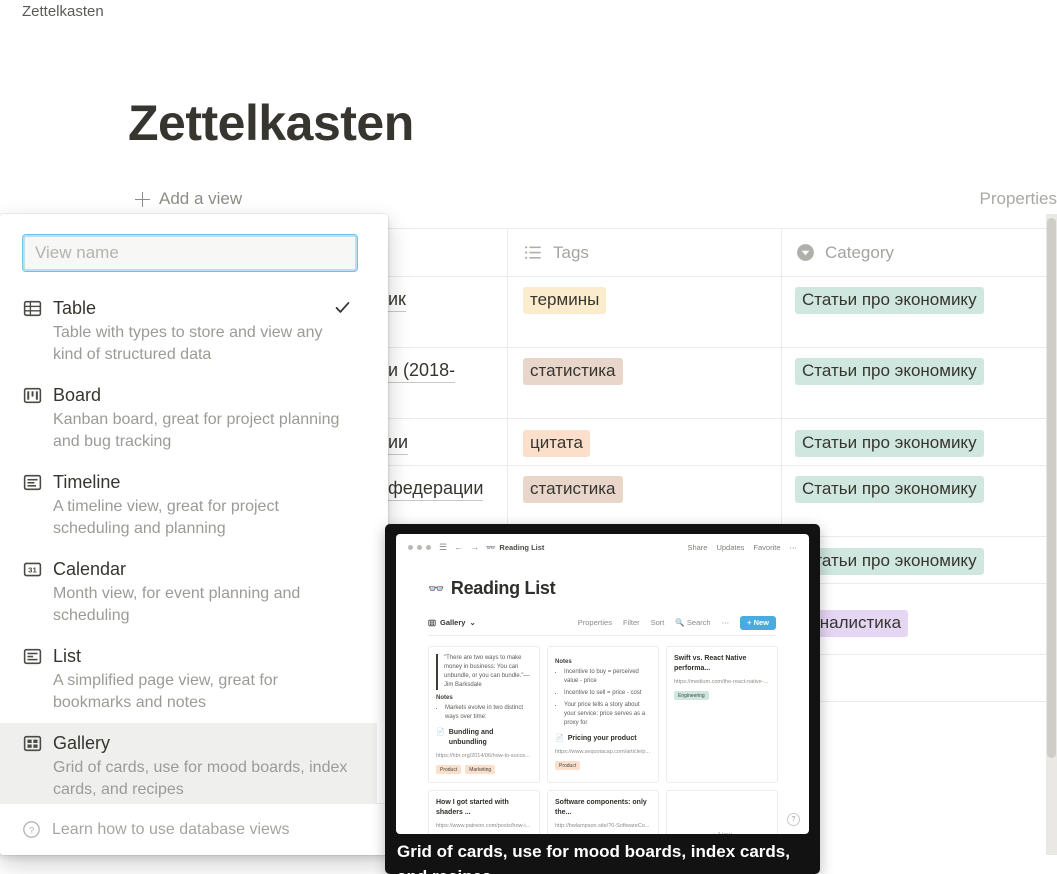 The width and height of the screenshot is (1057, 874). What do you see at coordinates (77, 395) in the screenshot?
I see `view-option-title: Board` at bounding box center [77, 395].